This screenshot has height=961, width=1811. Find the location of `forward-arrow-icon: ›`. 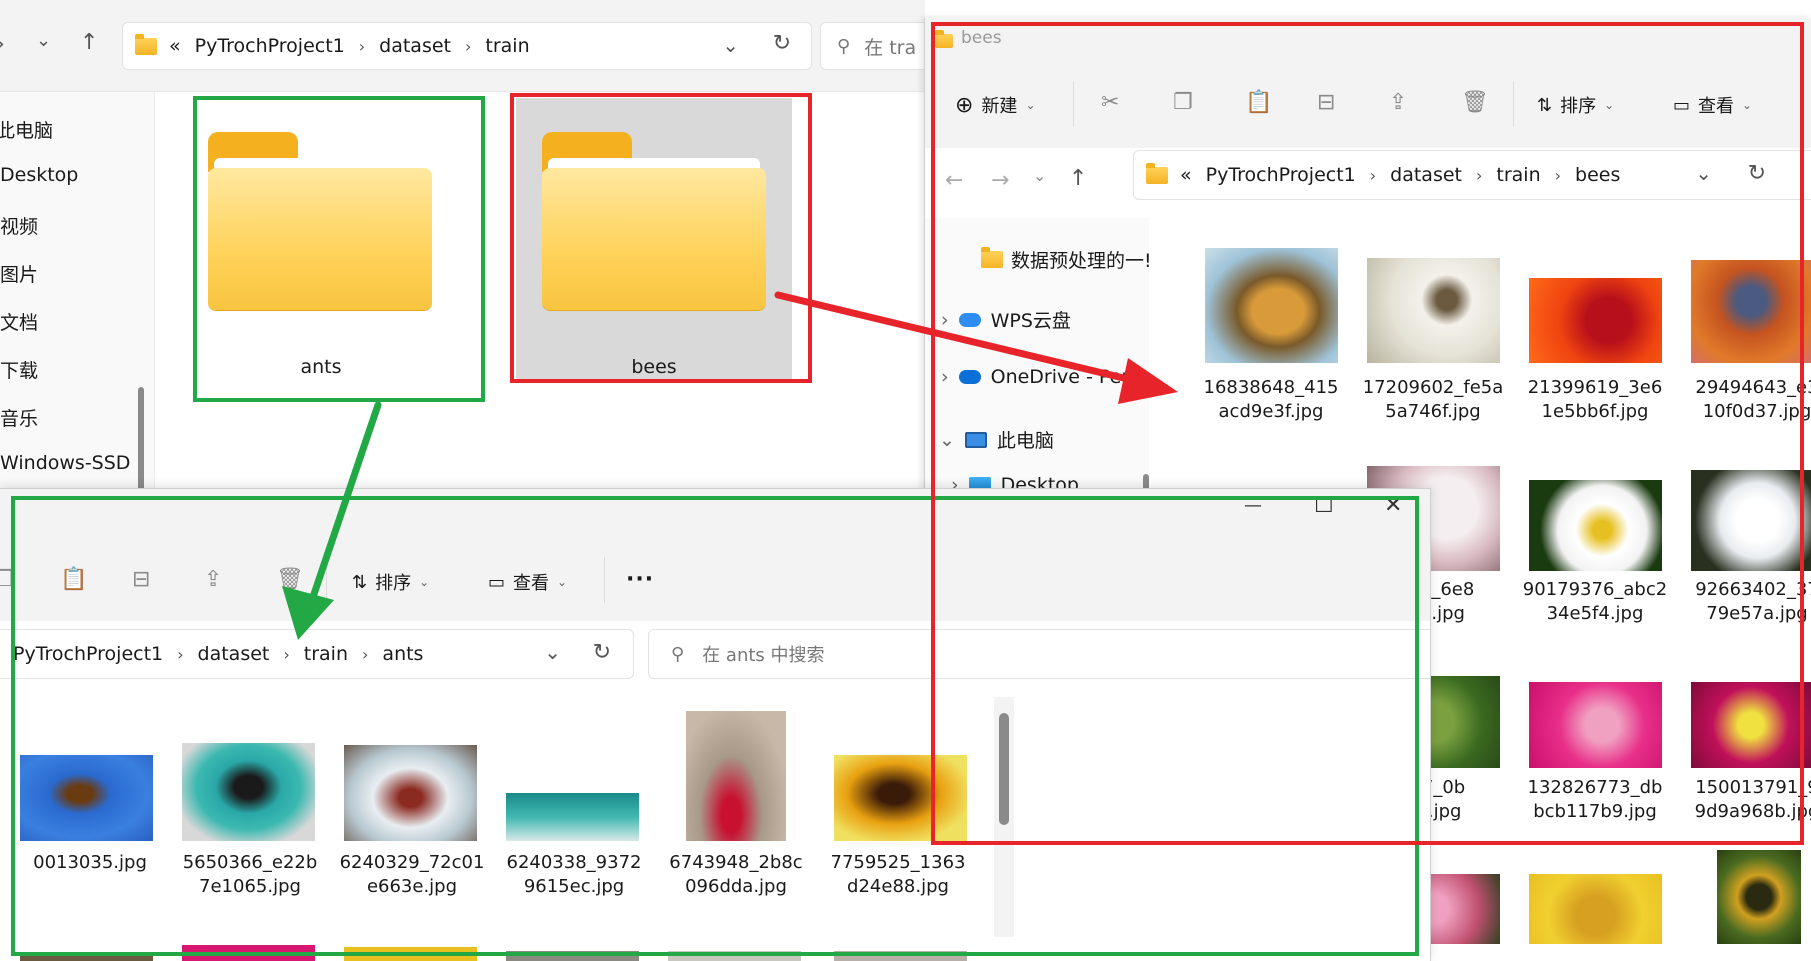

forward-arrow-icon: › is located at coordinates (2, 44).